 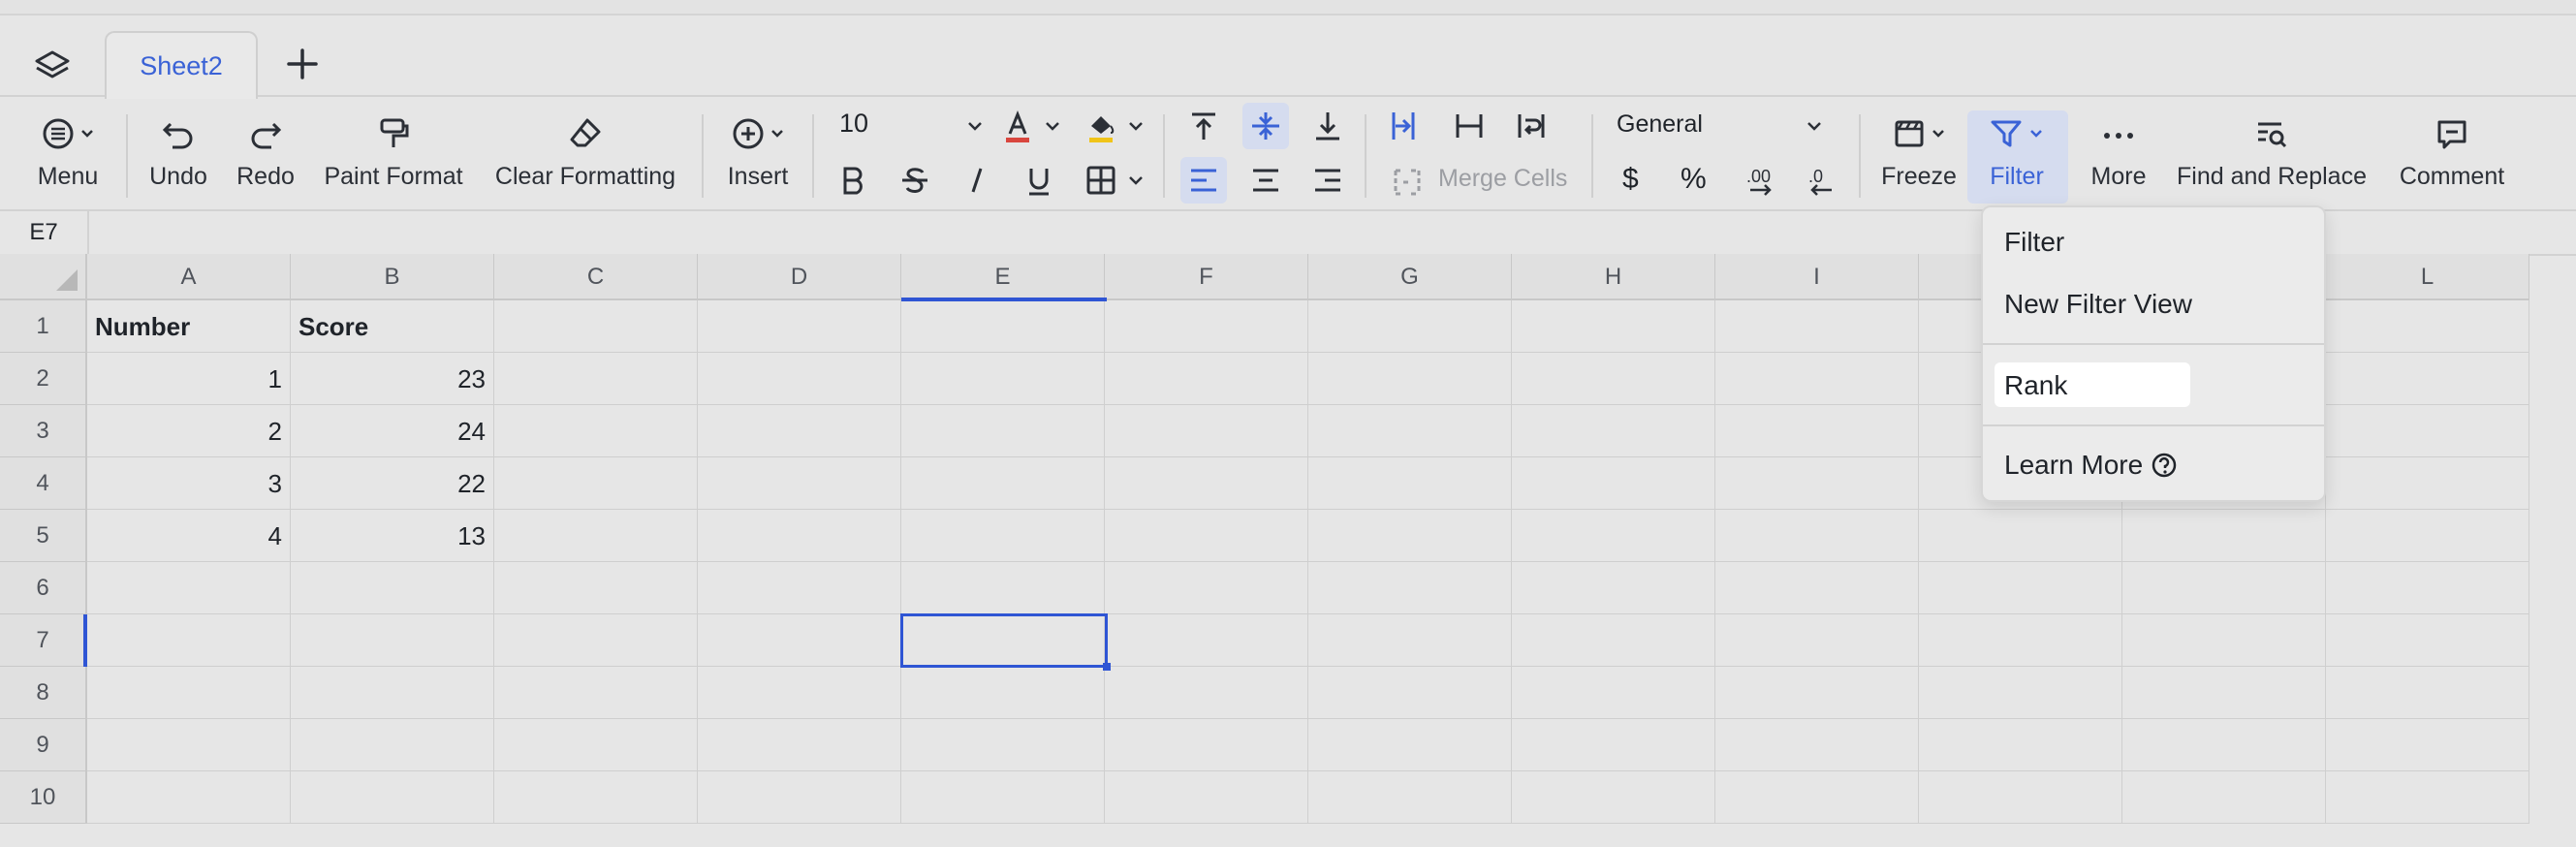 What do you see at coordinates (1101, 126) in the screenshot?
I see `highlight-color-icon` at bounding box center [1101, 126].